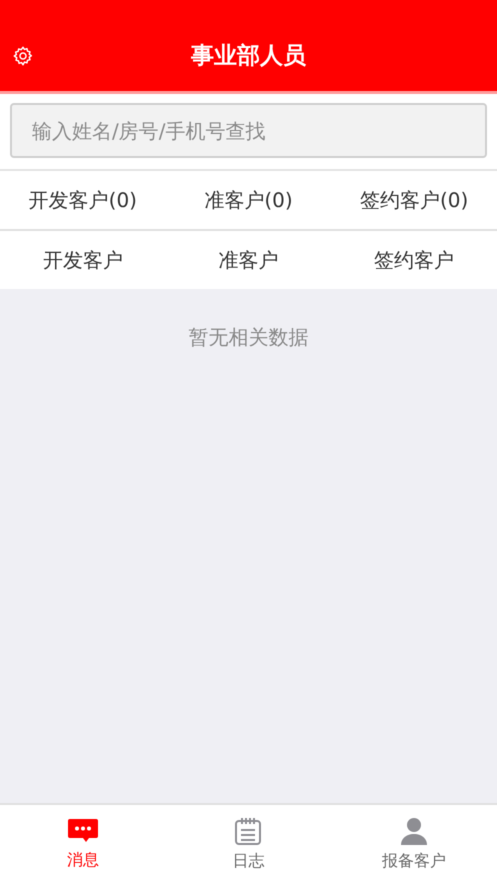 The image size is (497, 883). Describe the element at coordinates (23, 56) in the screenshot. I see `settings-icon` at that location.